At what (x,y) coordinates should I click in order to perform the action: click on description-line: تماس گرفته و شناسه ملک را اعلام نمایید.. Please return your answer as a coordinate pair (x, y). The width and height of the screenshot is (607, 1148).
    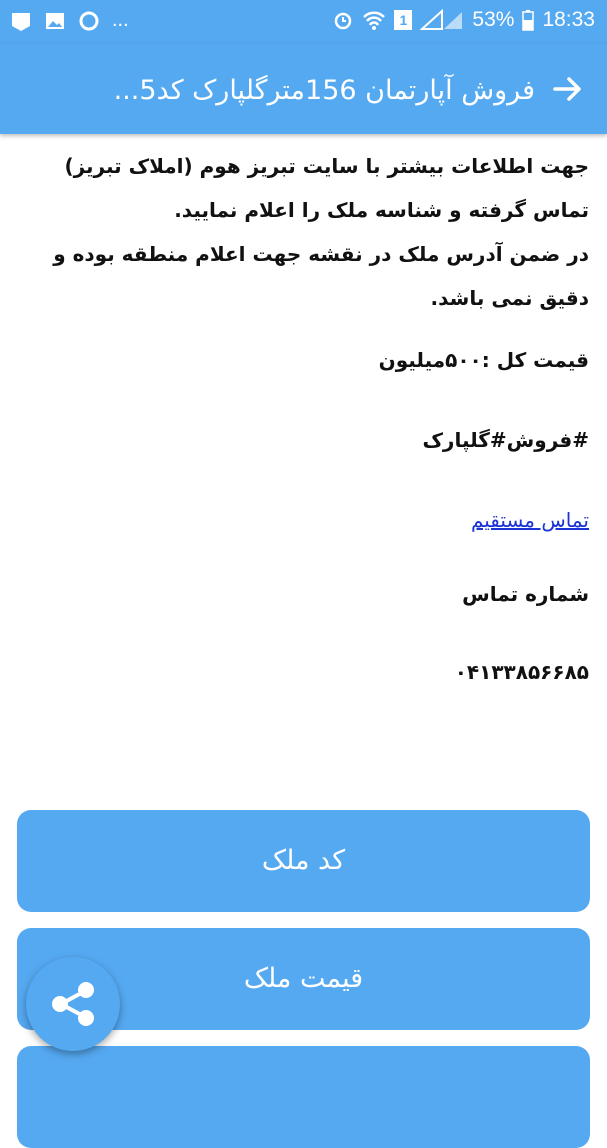
    Looking at the image, I should click on (381, 210).